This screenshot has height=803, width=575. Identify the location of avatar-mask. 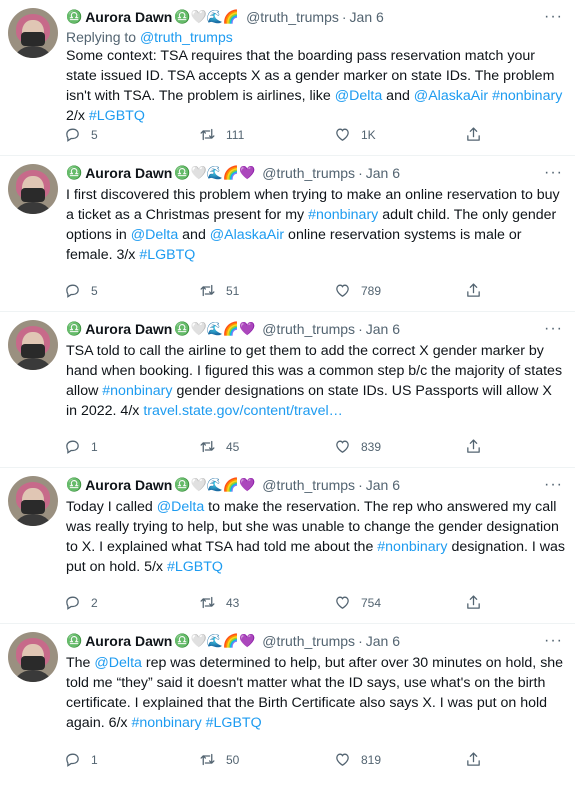
(33, 663).